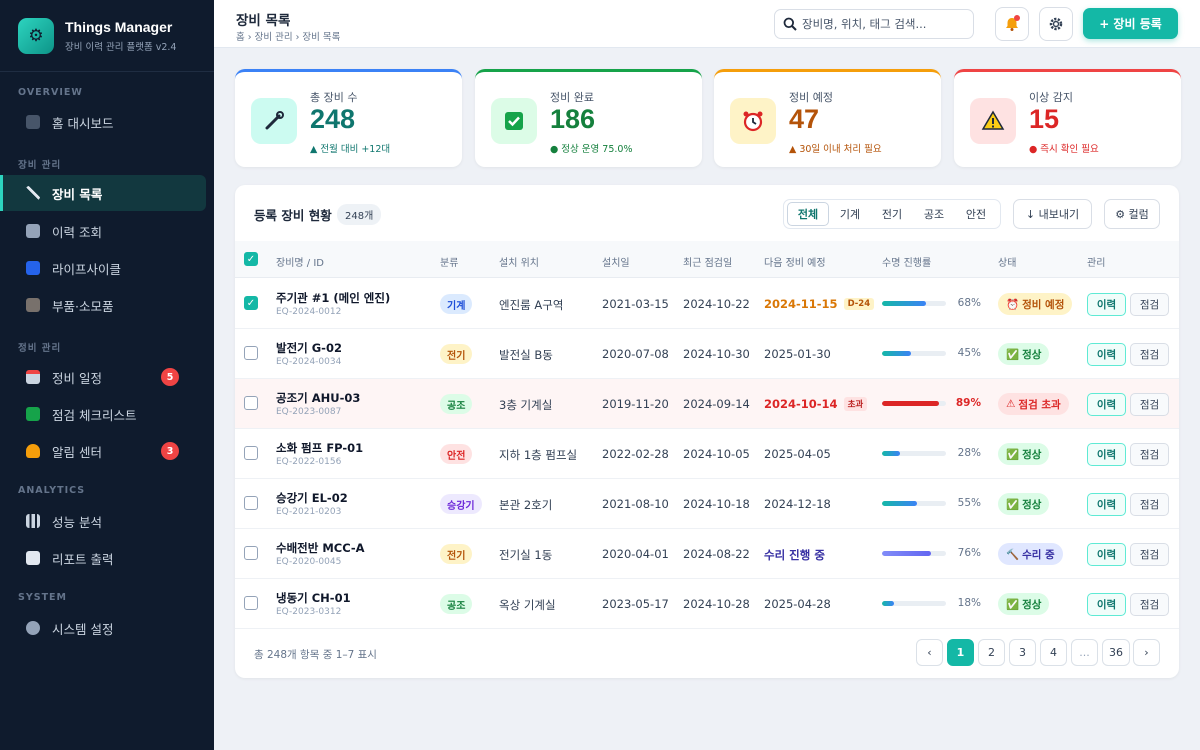  Describe the element at coordinates (320, 548) in the screenshot. I see `equipment-name: 수배전반 MCC-A` at that location.